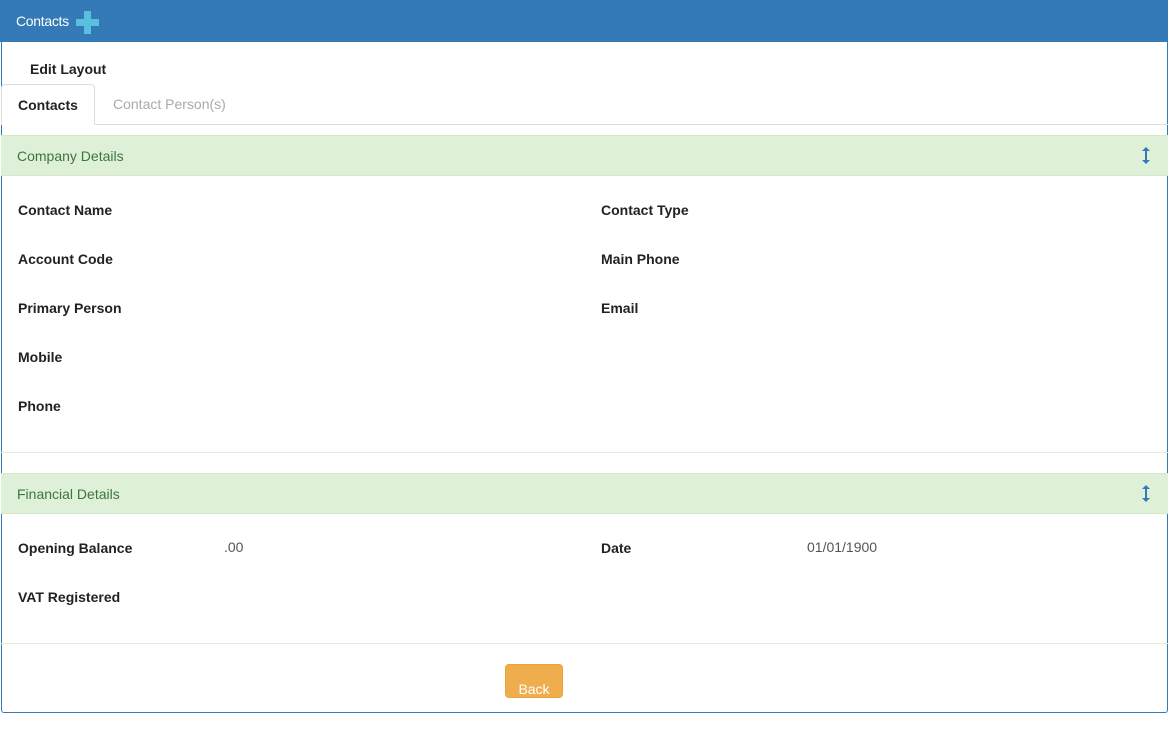  I want to click on opening-balance-value: .00, so click(234, 547).